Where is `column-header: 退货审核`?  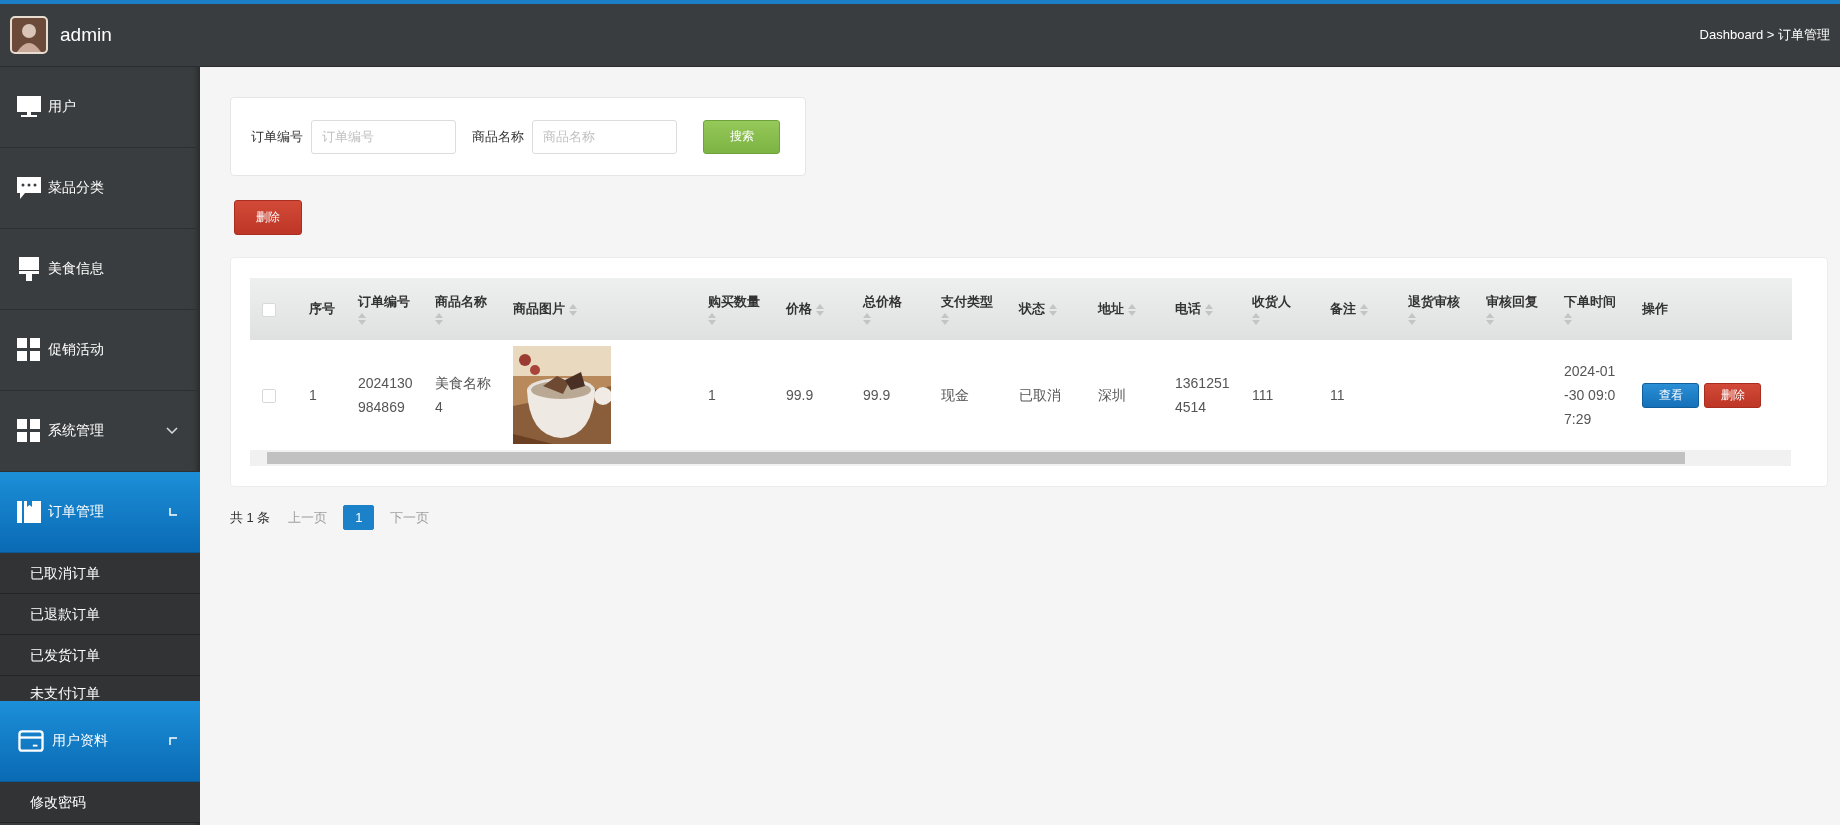
column-header: 退货审核 is located at coordinates (1435, 309).